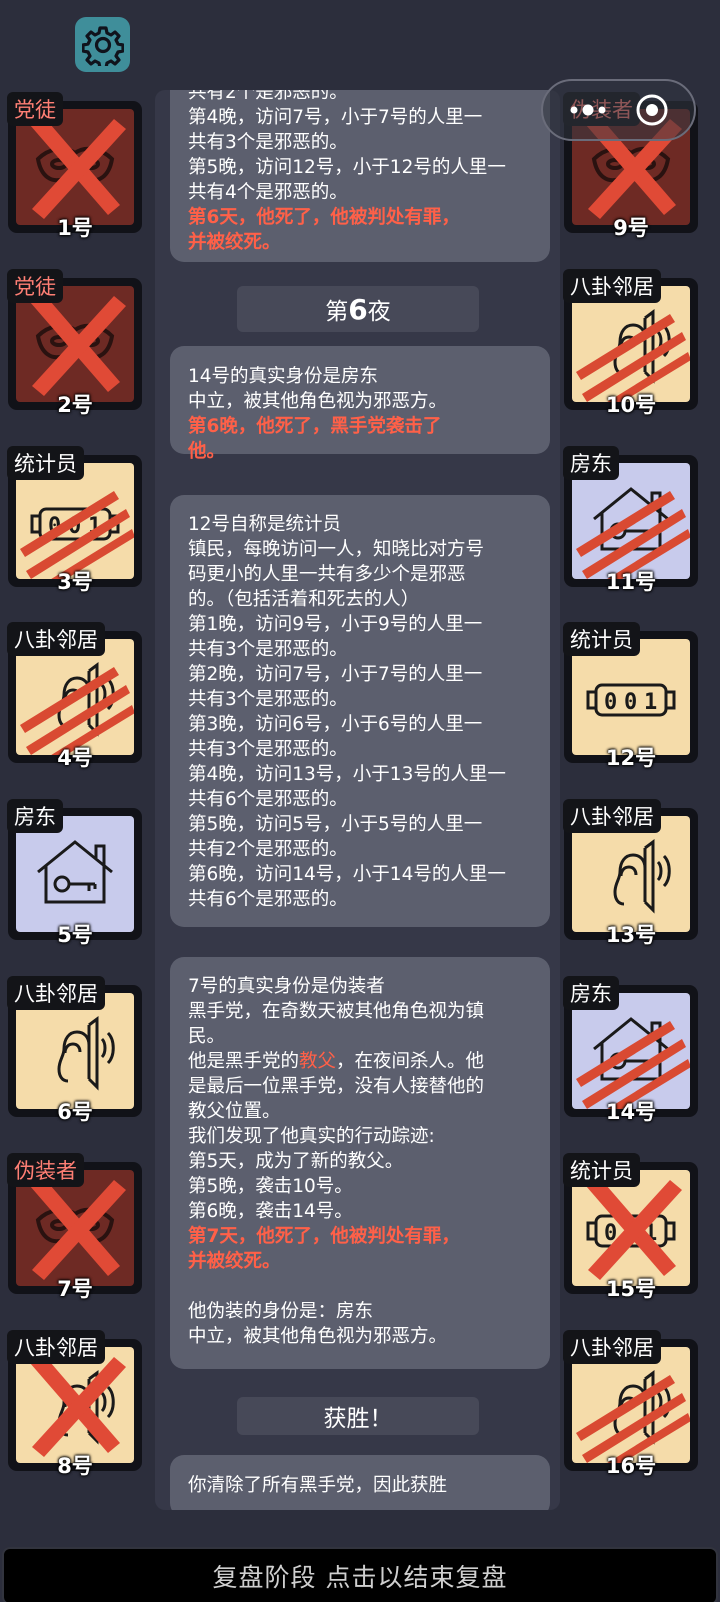 The width and height of the screenshot is (720, 1602). What do you see at coordinates (311, 1136) in the screenshot?
I see `log-line: 我们发现了他真实的行动踪迹:` at bounding box center [311, 1136].